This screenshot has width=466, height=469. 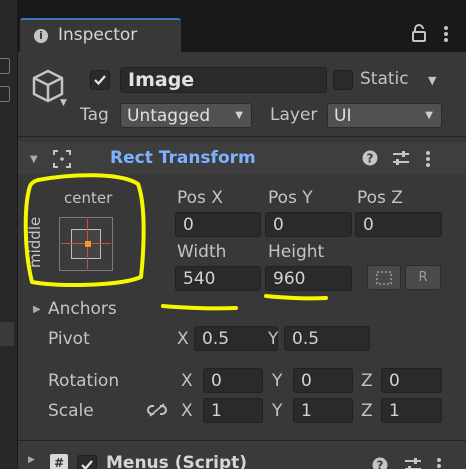 I want to click on divider, so click(x=242, y=136).